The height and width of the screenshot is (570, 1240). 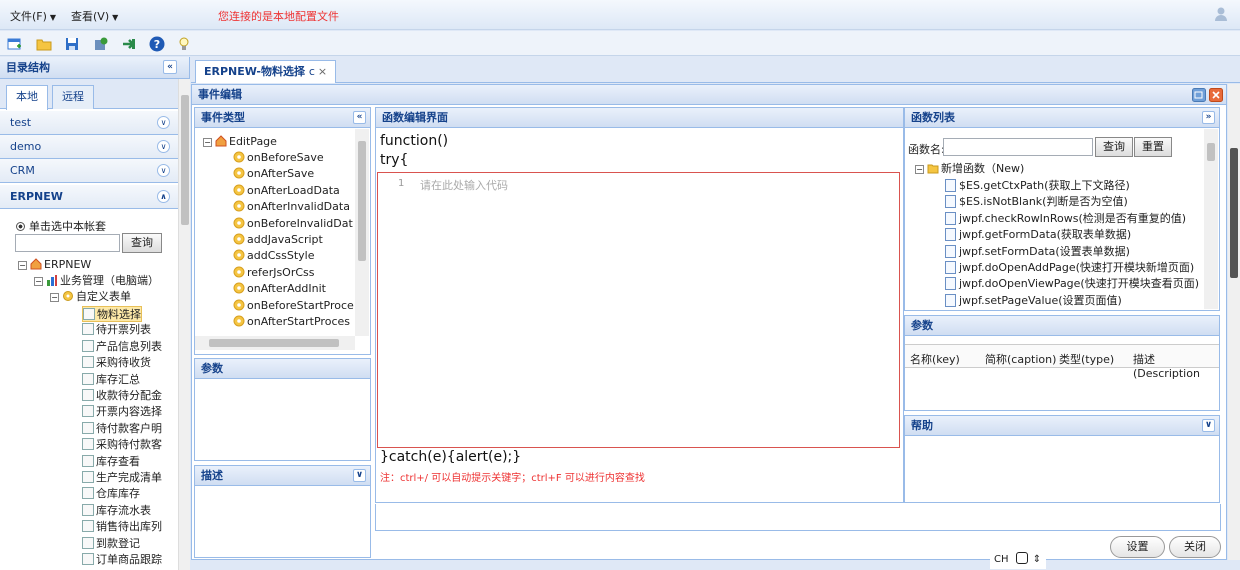 What do you see at coordinates (279, 289) in the screenshot?
I see `event-item: onAfterAddInit` at bounding box center [279, 289].